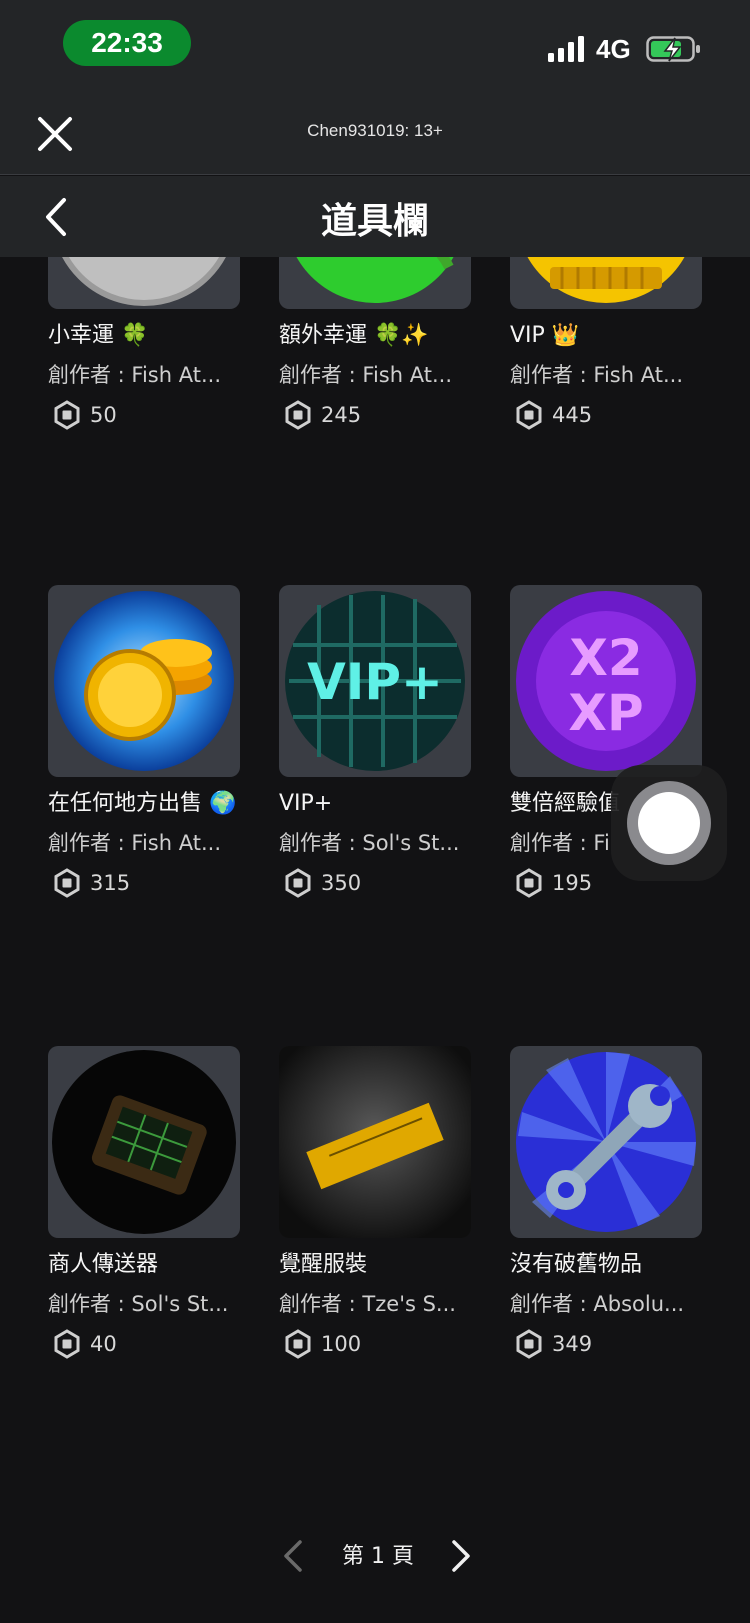 The width and height of the screenshot is (750, 1623). Describe the element at coordinates (98, 335) in the screenshot. I see `item-name: 小幸運 🍀` at that location.